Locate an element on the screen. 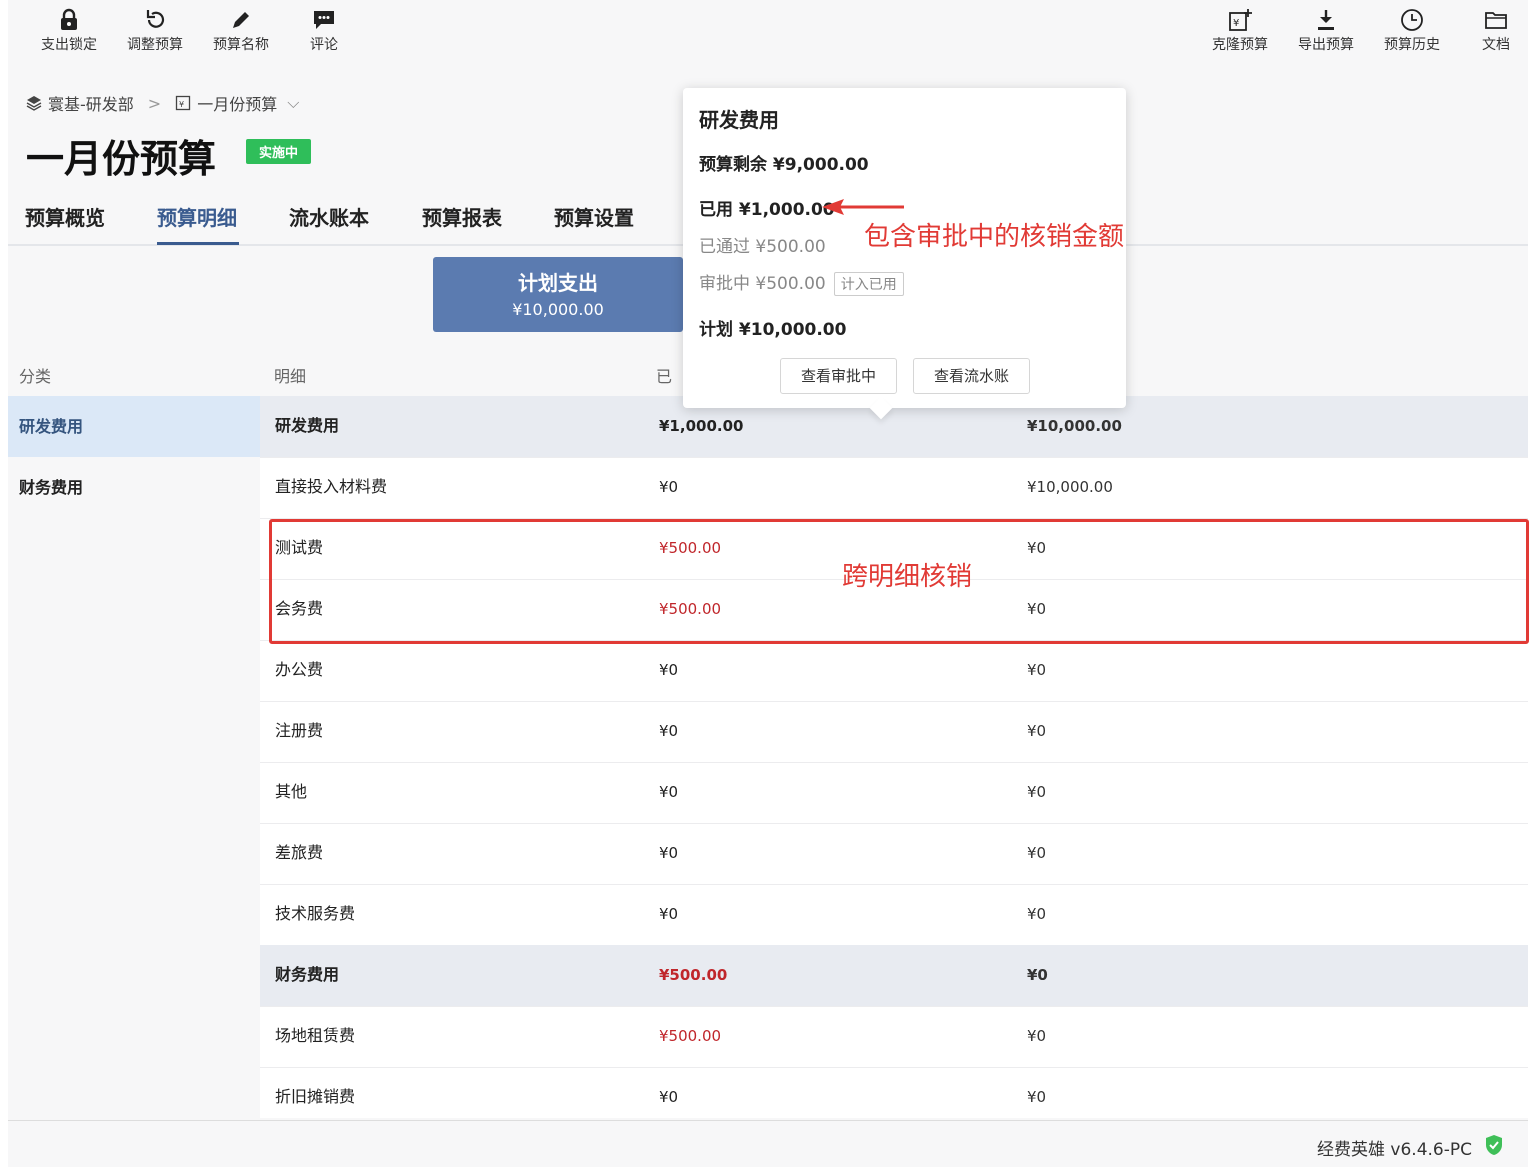 This screenshot has width=1532, height=1167. toolbar-label: 调整预算 is located at coordinates (155, 45).